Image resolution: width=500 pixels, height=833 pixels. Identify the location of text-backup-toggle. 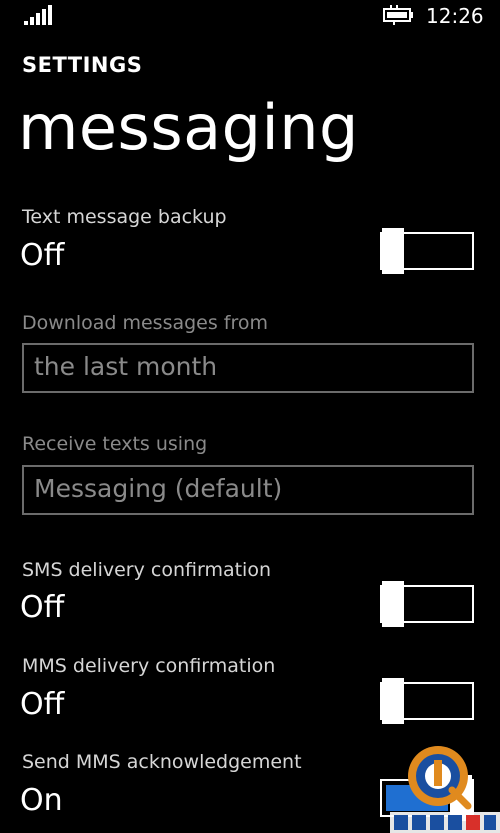
(427, 251).